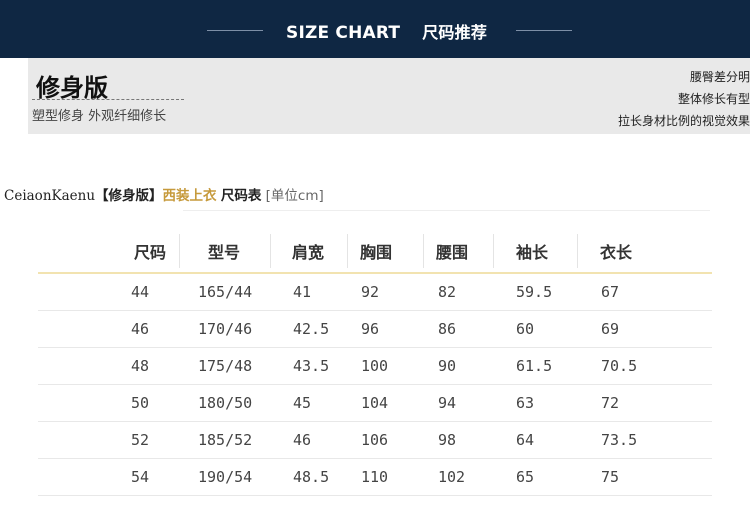 Image resolution: width=750 pixels, height=527 pixels. What do you see at coordinates (447, 292) in the screenshot?
I see `waist-cell: 82` at bounding box center [447, 292].